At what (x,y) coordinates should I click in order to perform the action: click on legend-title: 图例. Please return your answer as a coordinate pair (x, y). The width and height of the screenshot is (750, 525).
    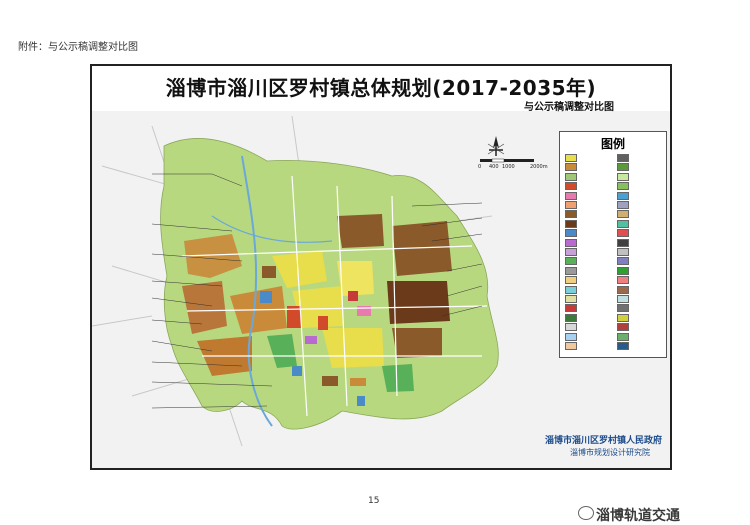
    Looking at the image, I should click on (612, 144).